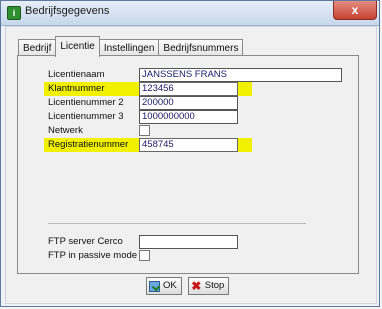 The width and height of the screenshot is (382, 309). I want to click on ftp-passive-row: FTP in passive mode, so click(188, 256).